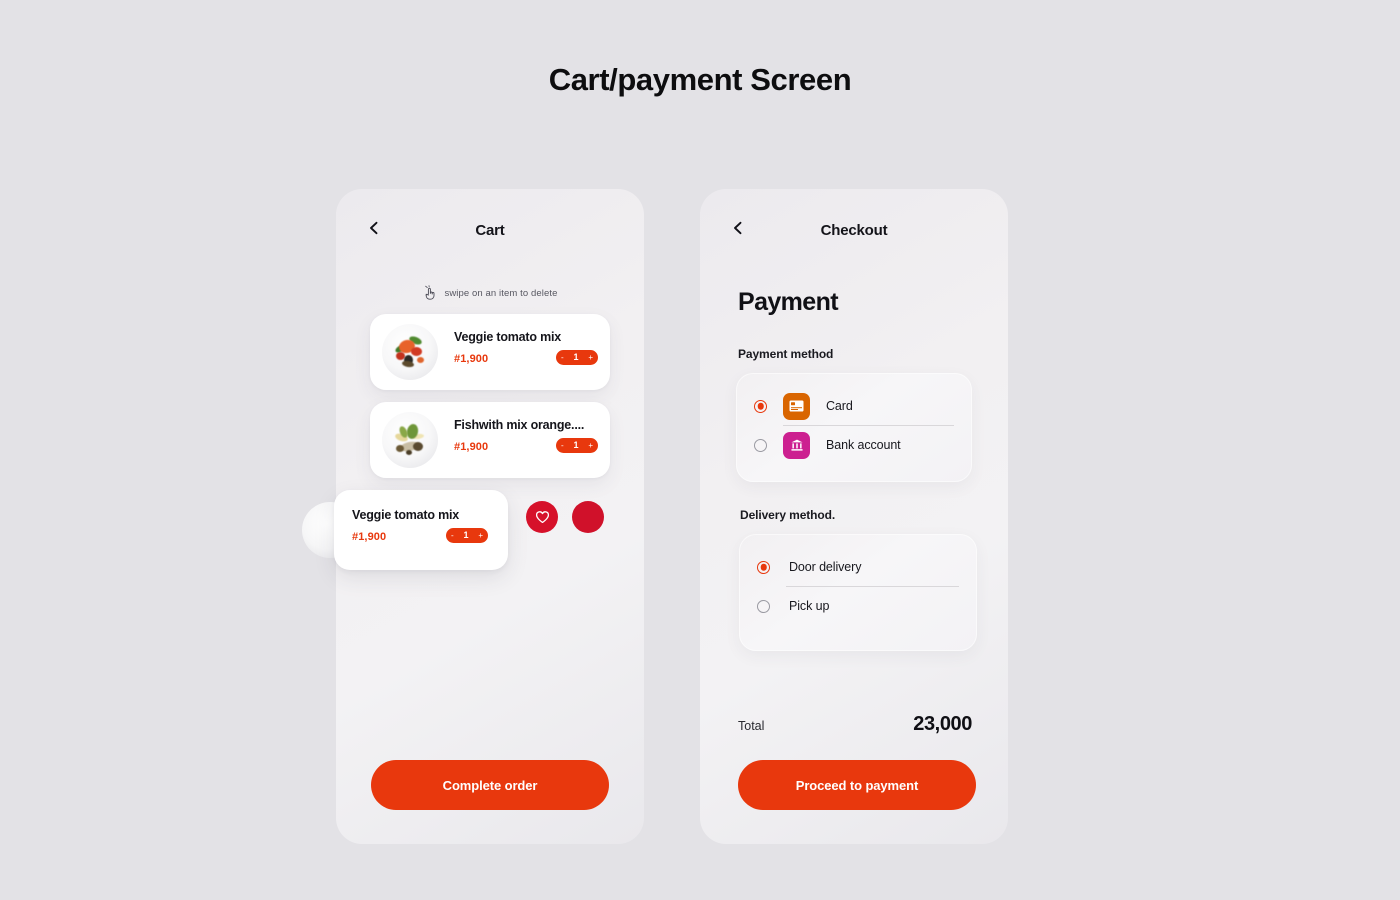  What do you see at coordinates (588, 517) in the screenshot?
I see `delete-button` at bounding box center [588, 517].